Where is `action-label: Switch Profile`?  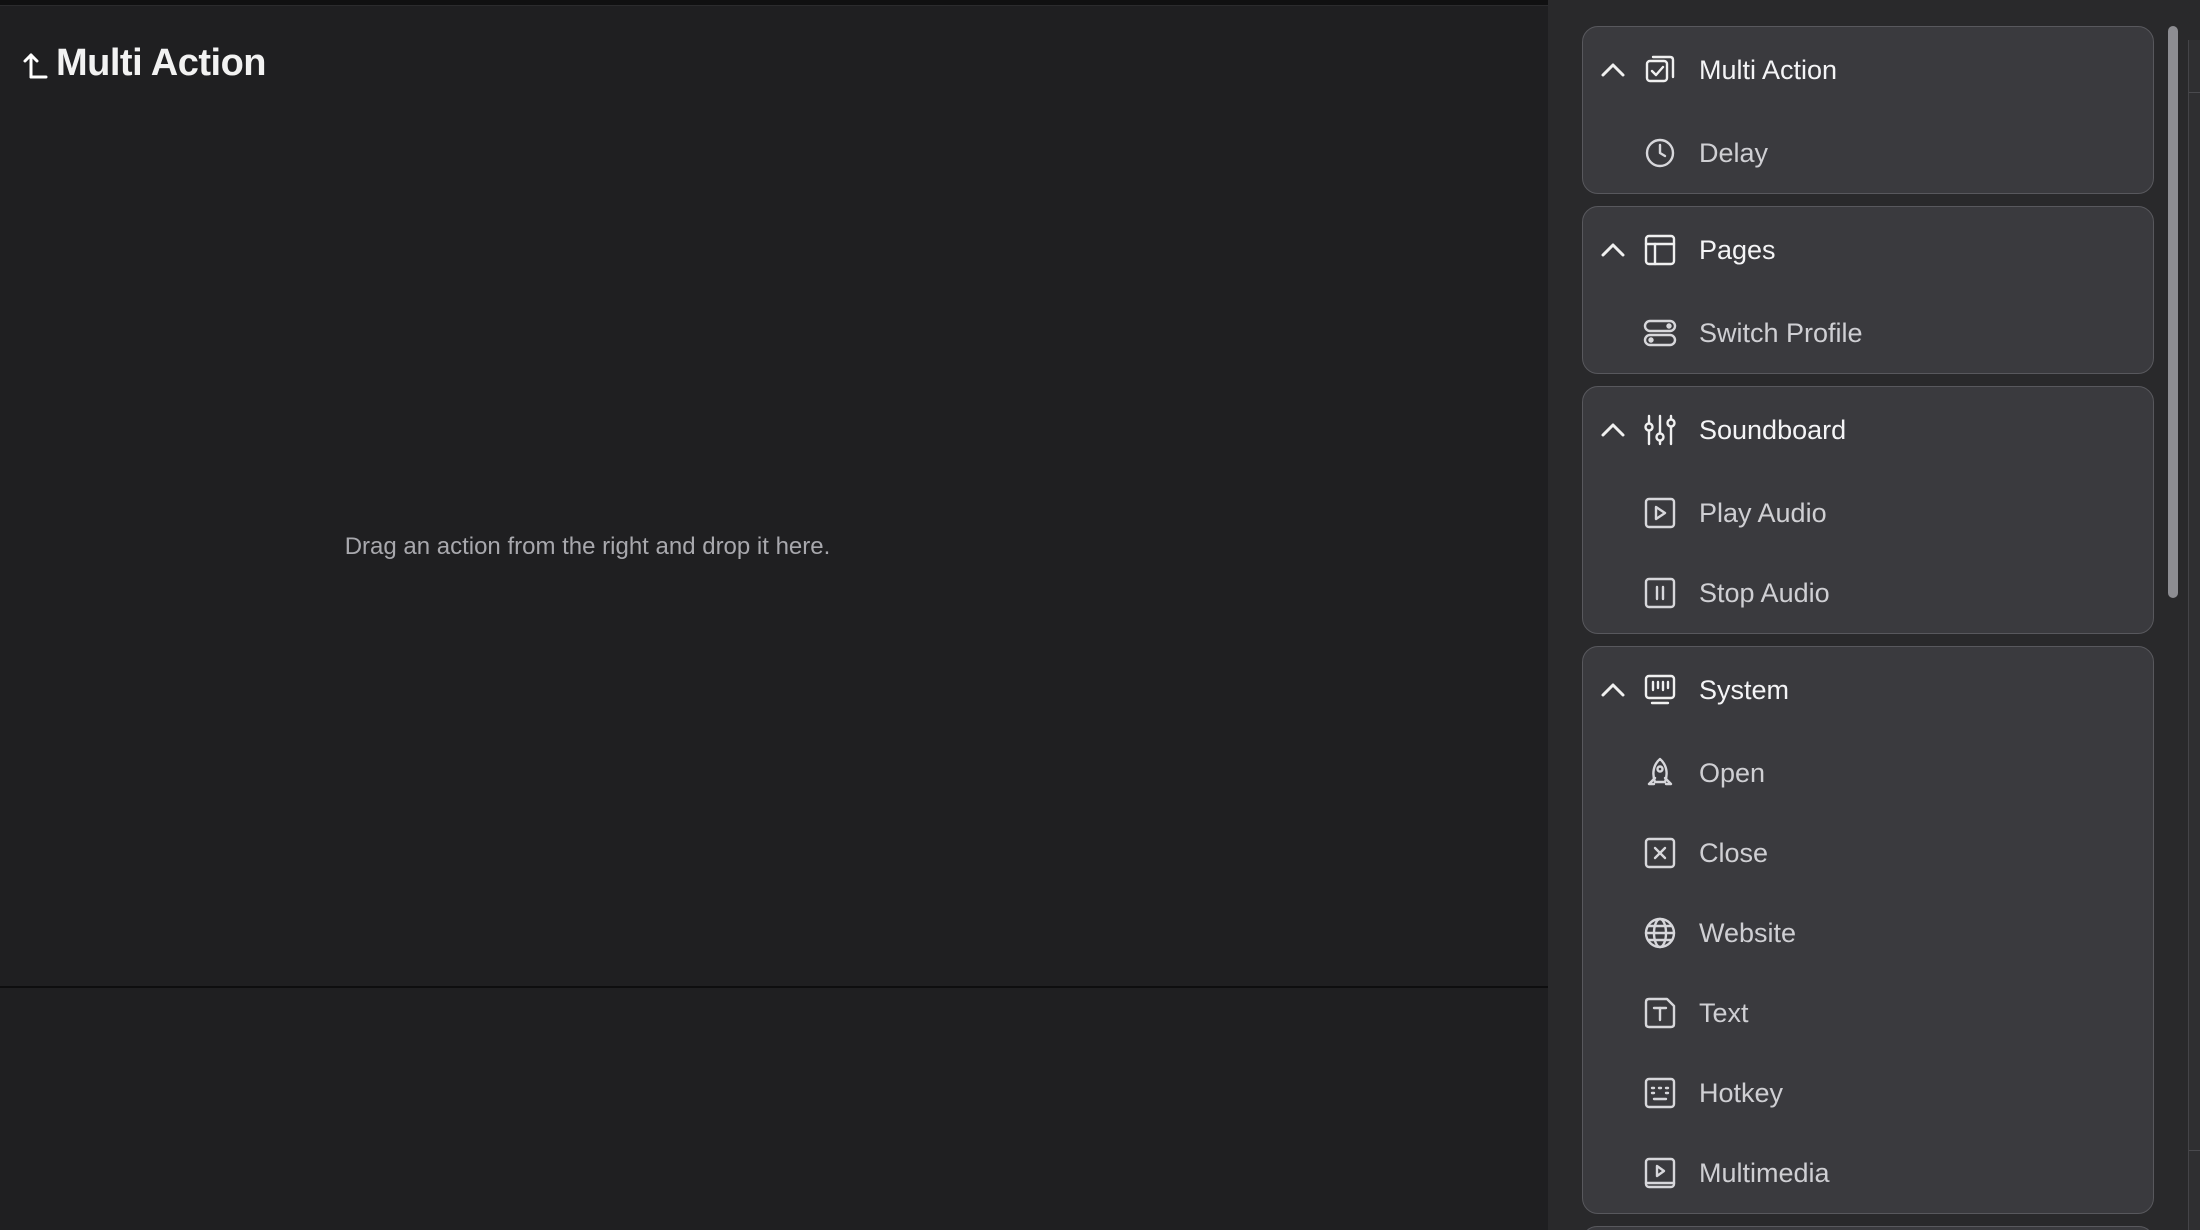 action-label: Switch Profile is located at coordinates (1781, 332).